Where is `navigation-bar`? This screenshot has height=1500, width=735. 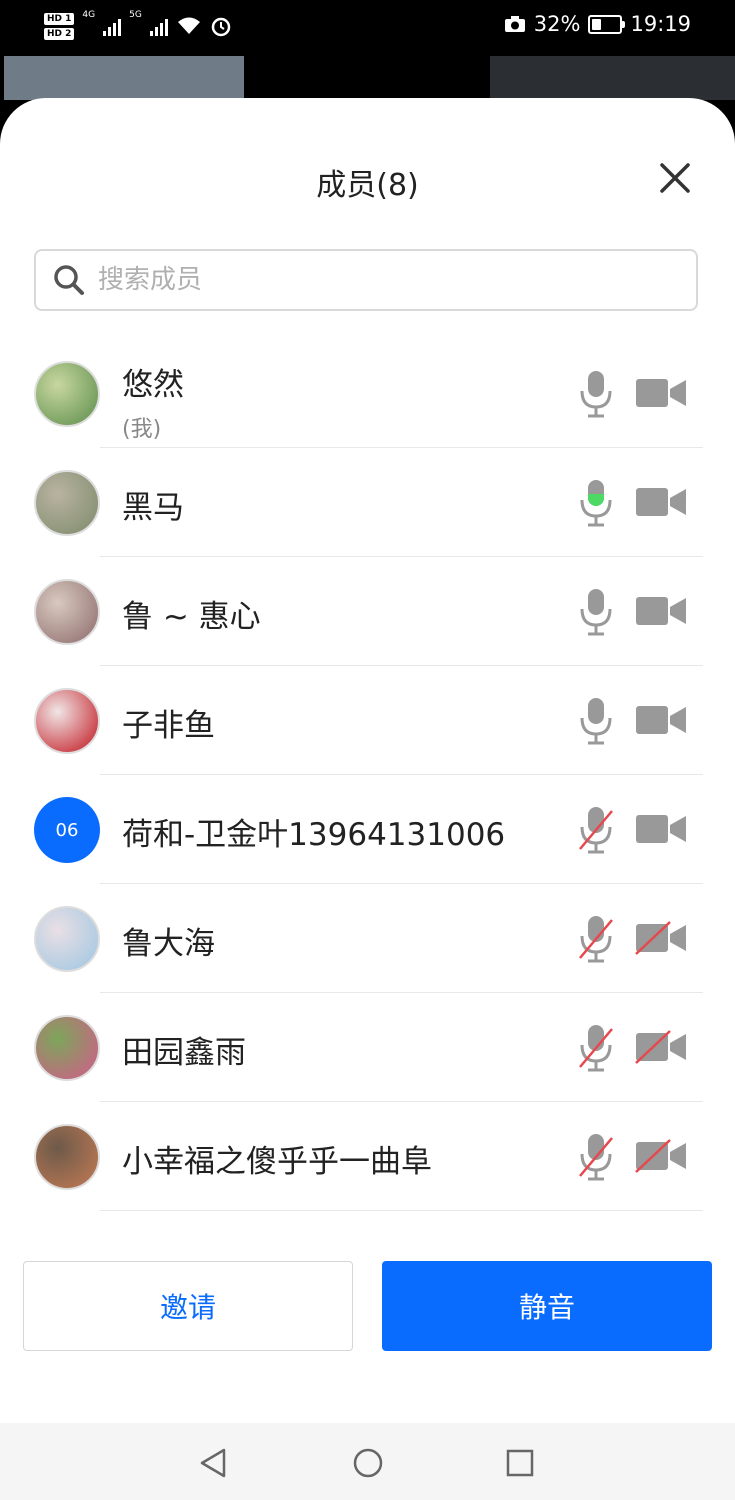
navigation-bar is located at coordinates (367, 1461).